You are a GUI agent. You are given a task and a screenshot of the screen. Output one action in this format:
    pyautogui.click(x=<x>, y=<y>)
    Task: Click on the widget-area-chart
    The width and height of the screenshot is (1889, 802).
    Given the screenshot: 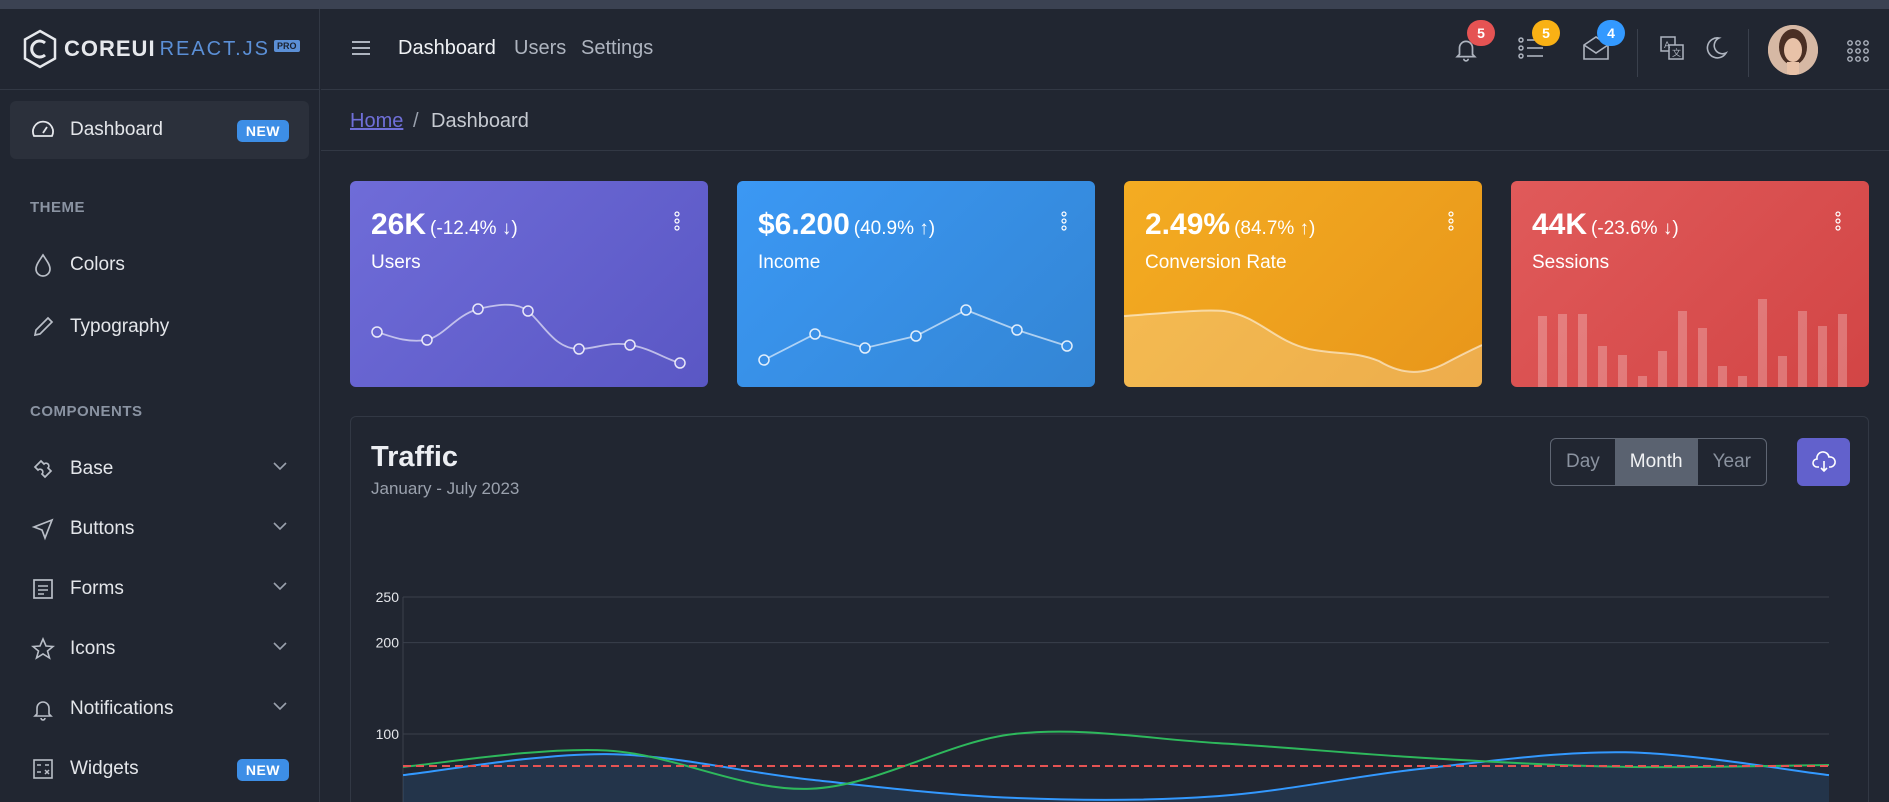 What is the action you would take?
    pyautogui.click(x=1303, y=348)
    